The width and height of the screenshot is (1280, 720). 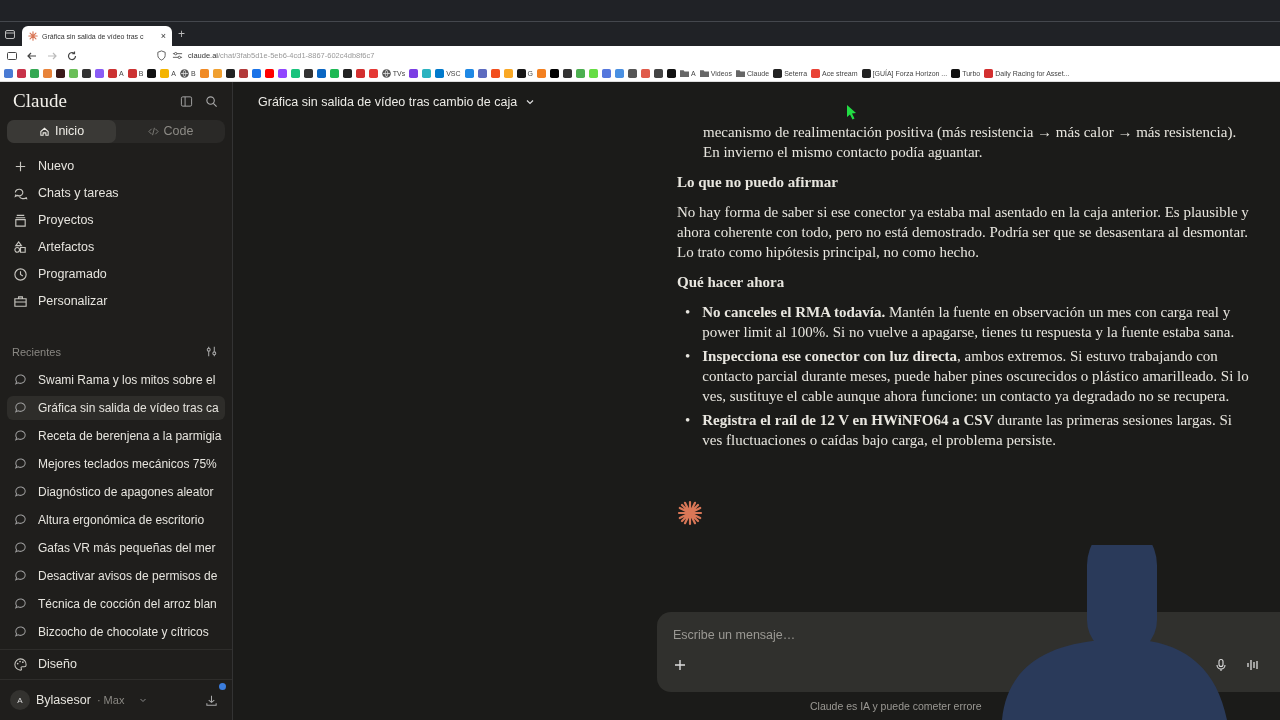 I want to click on download-icon, so click(x=211, y=700).